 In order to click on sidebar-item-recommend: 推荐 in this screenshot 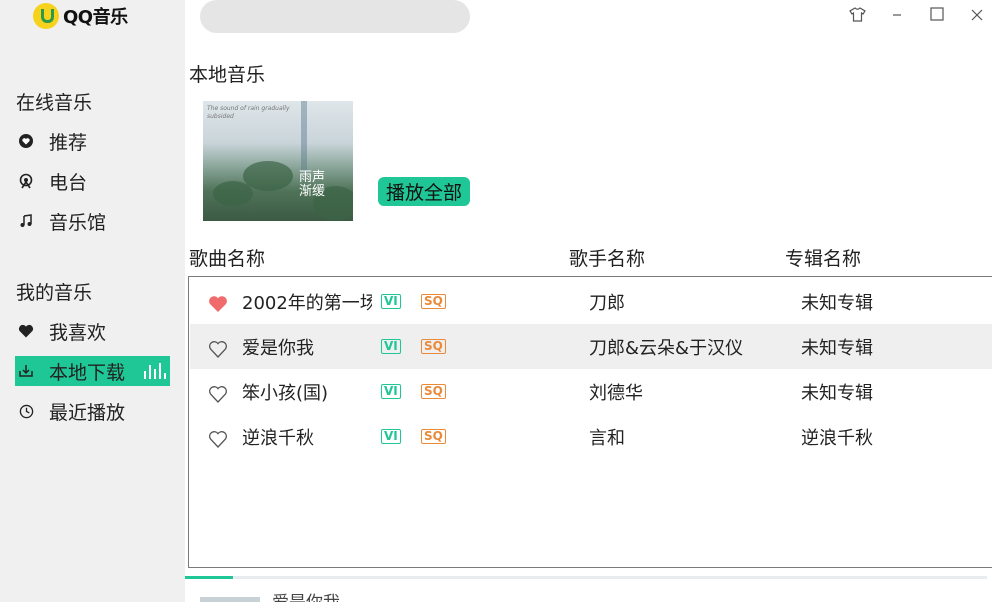, I will do `click(92, 141)`.